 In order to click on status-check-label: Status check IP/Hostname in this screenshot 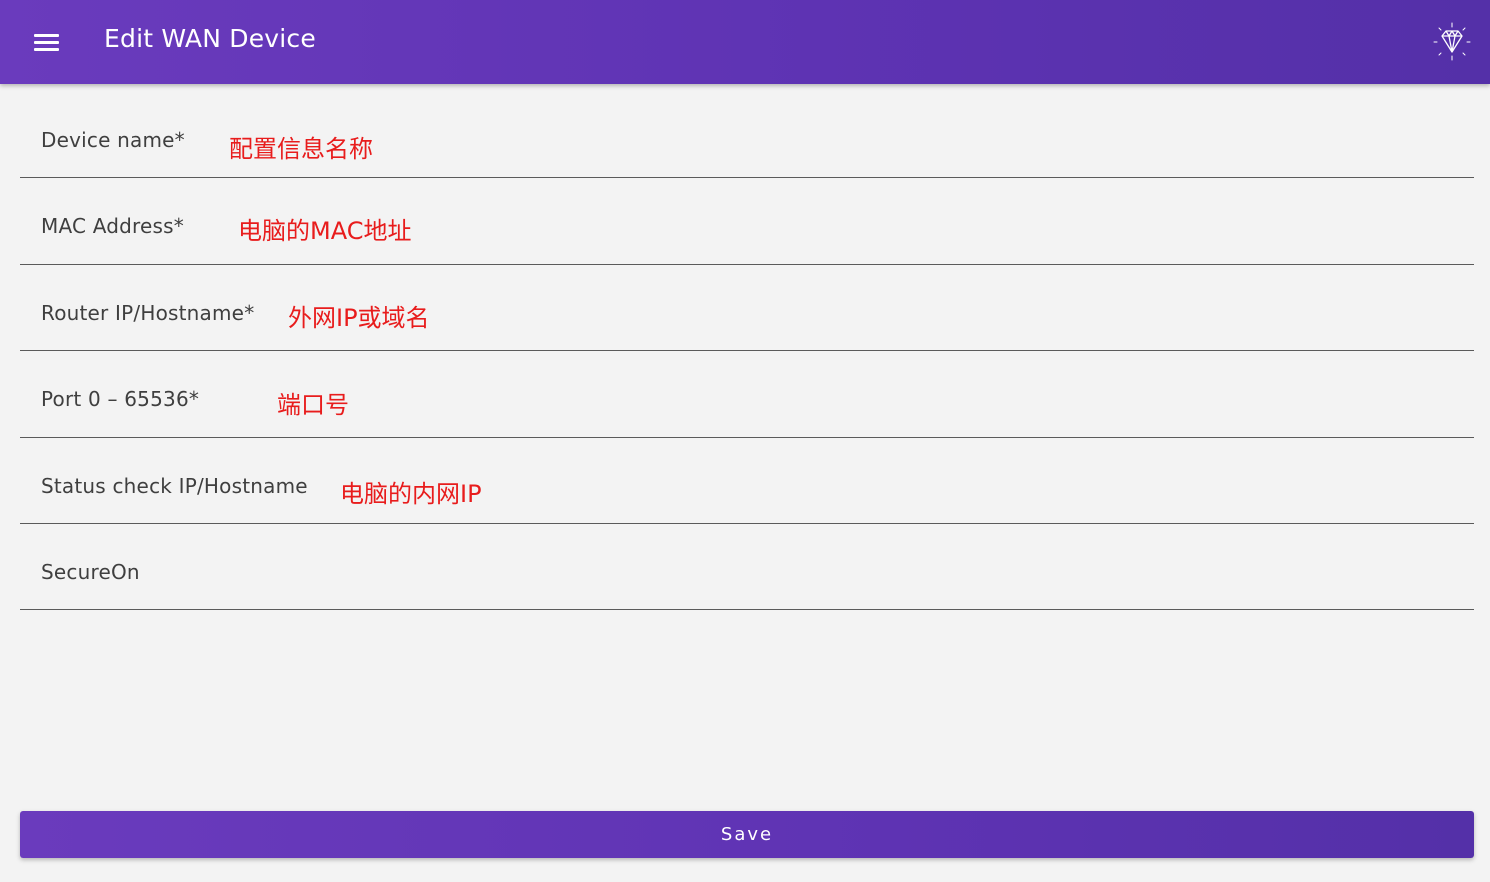, I will do `click(174, 485)`.